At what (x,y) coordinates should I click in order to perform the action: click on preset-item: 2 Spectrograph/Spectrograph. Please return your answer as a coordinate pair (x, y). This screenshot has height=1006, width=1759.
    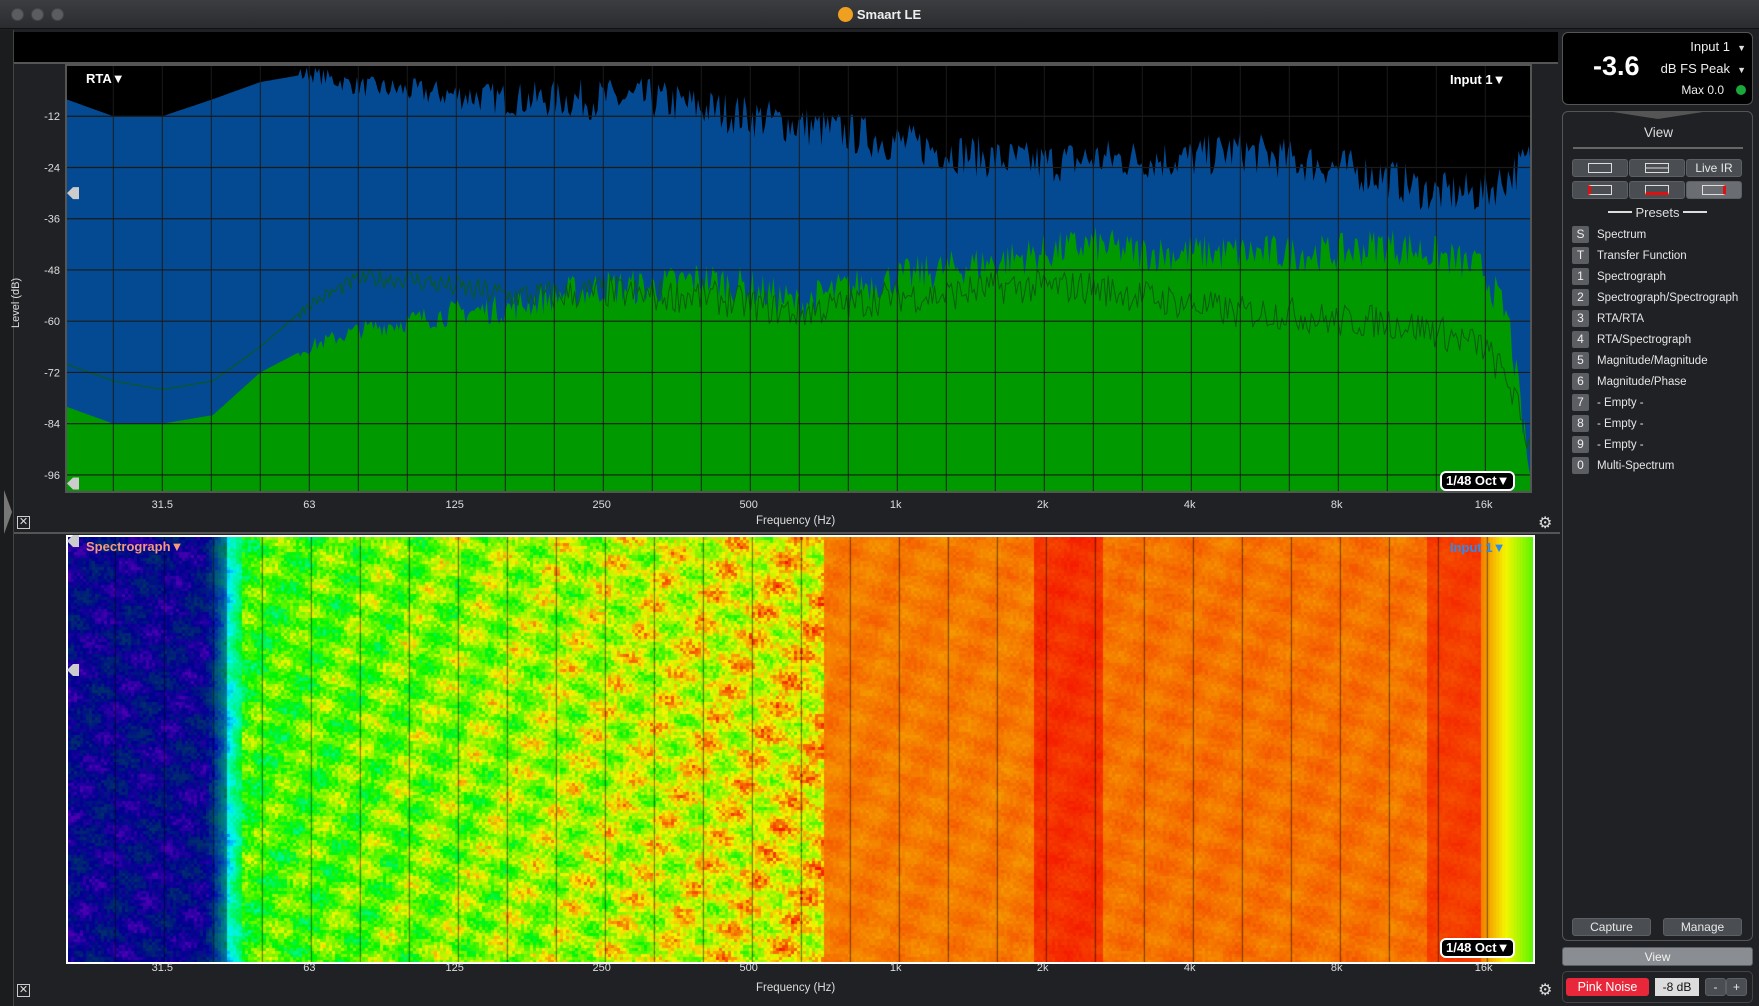
    Looking at the image, I should click on (1655, 298).